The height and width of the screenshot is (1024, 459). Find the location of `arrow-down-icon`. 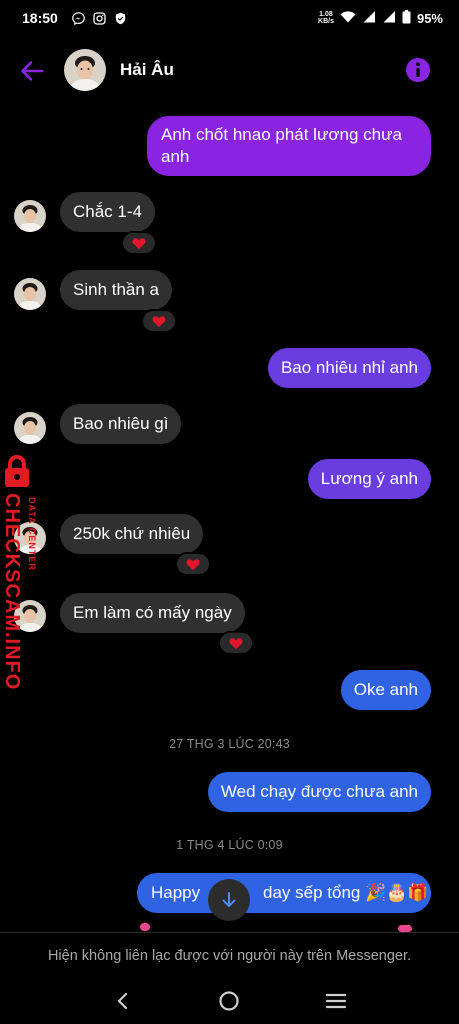

arrow-down-icon is located at coordinates (229, 899).